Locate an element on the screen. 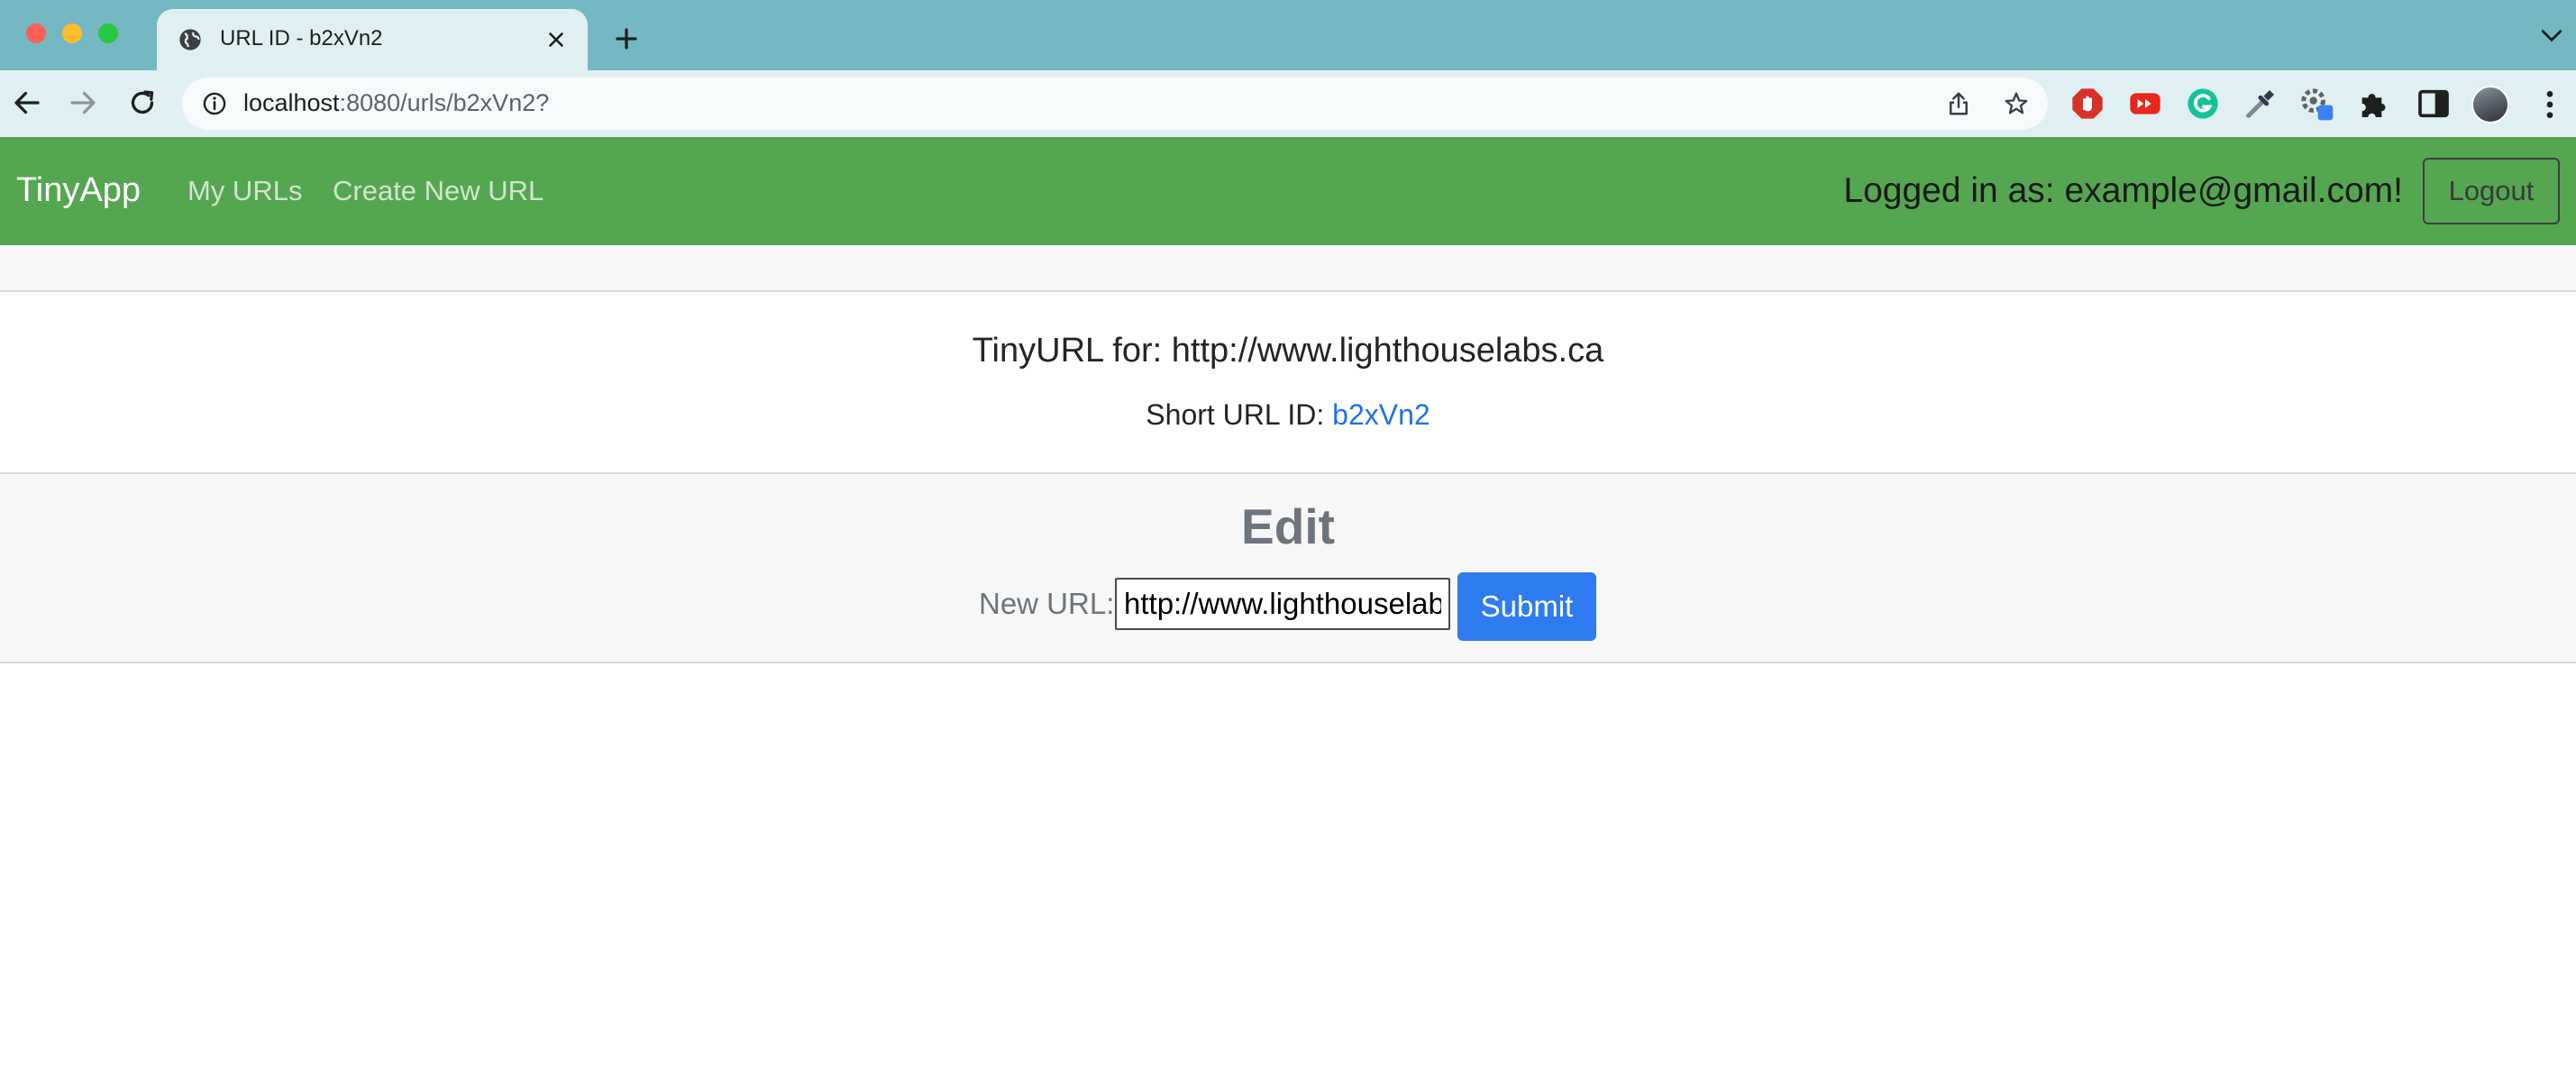 The width and height of the screenshot is (2576, 1069). browser-toolbar: localhost:8080/urls/b2xVn2? is located at coordinates (1288, 103).